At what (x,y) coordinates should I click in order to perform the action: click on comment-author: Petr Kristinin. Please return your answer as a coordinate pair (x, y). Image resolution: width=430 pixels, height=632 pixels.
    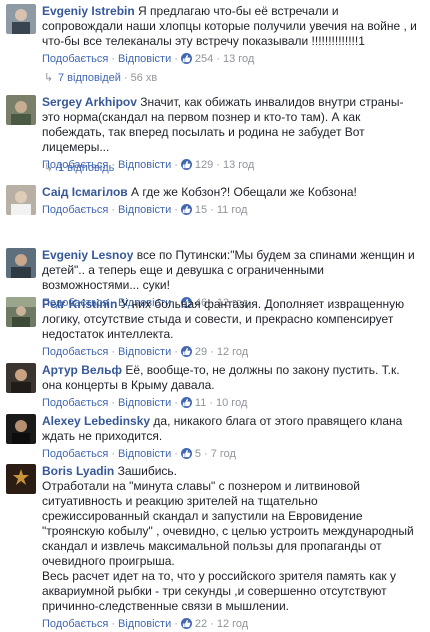
    Looking at the image, I should click on (79, 304).